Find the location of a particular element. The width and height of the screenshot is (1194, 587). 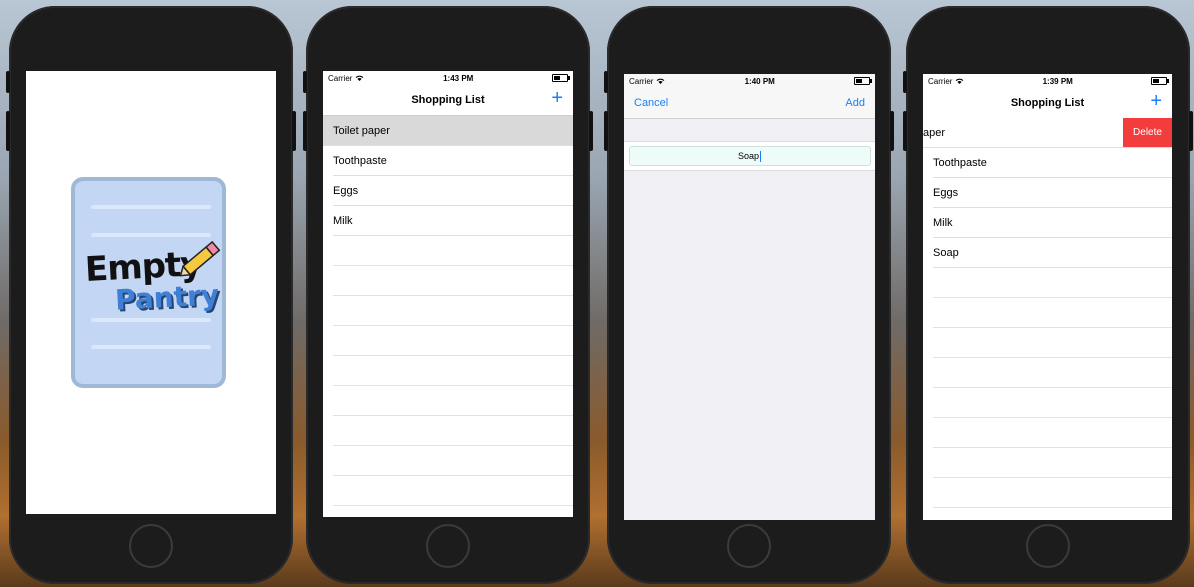

status-bar: Carrier 1:40 PM is located at coordinates (749, 81).